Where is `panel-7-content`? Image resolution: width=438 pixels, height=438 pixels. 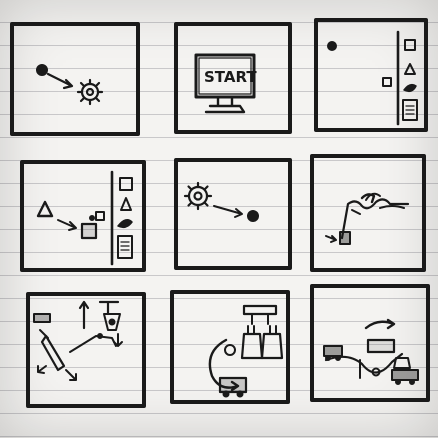 panel-7-content is located at coordinates (78, 340).